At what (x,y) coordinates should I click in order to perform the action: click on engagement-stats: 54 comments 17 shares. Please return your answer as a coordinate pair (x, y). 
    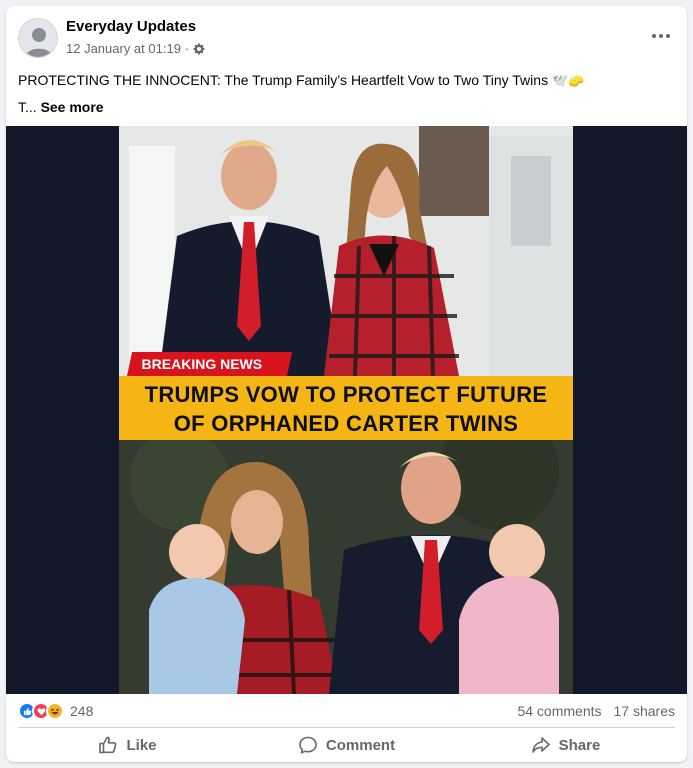
    Looking at the image, I should click on (596, 711).